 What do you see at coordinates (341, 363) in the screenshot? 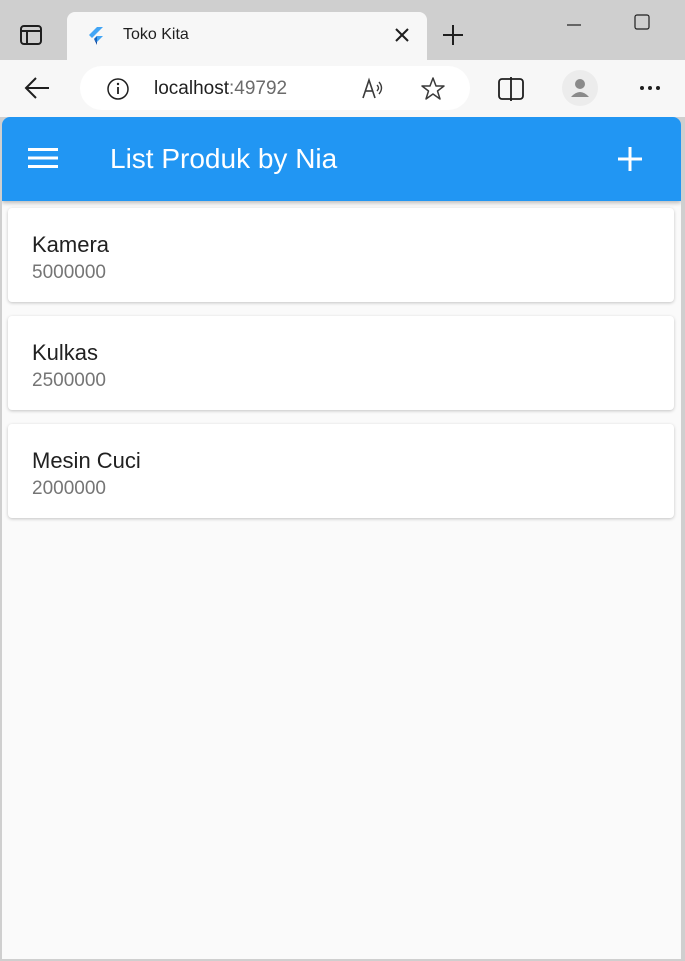
I see `product-card: Kulkas 2500000` at bounding box center [341, 363].